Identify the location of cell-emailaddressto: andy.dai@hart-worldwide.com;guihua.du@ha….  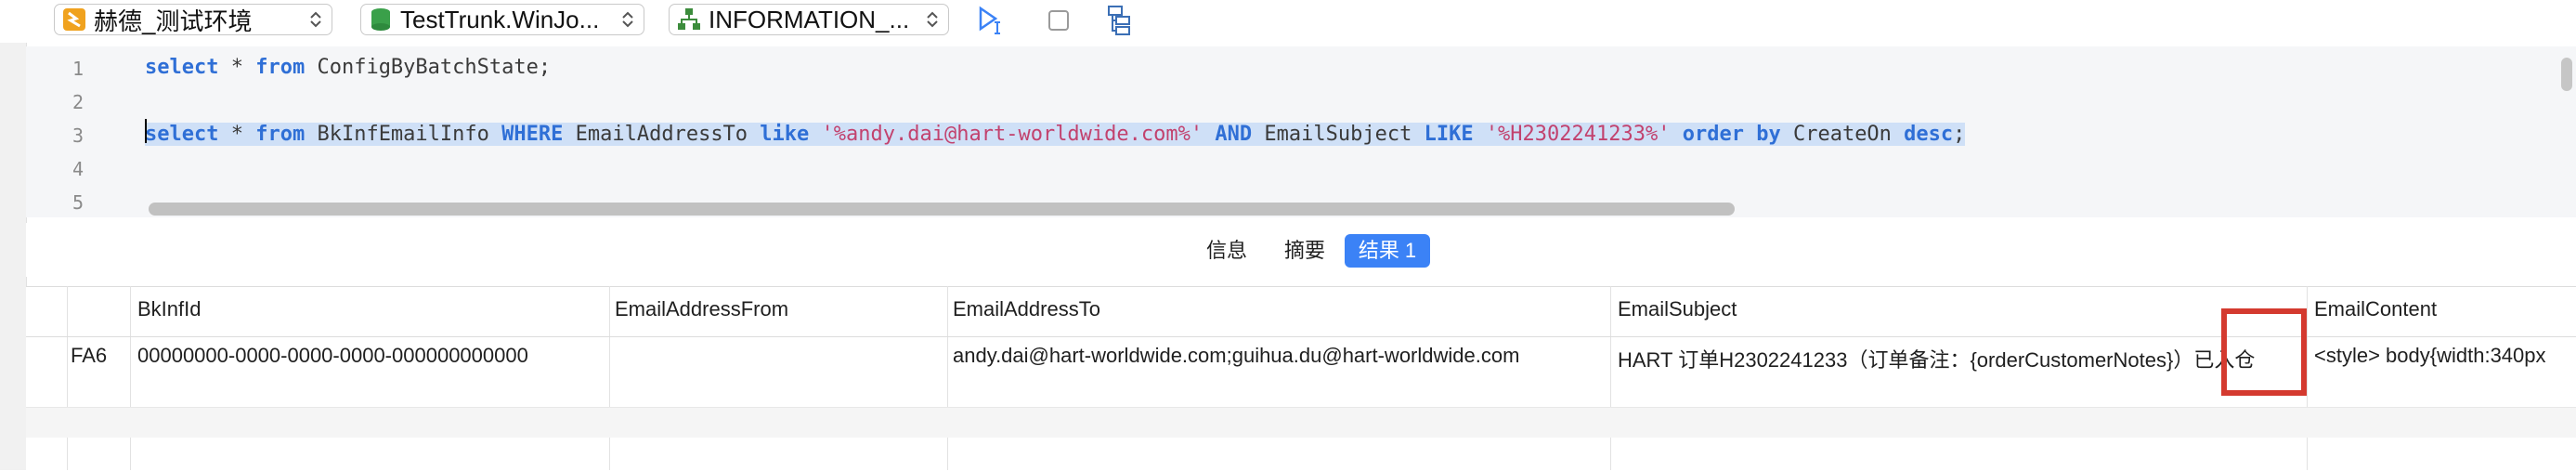
(1278, 356).